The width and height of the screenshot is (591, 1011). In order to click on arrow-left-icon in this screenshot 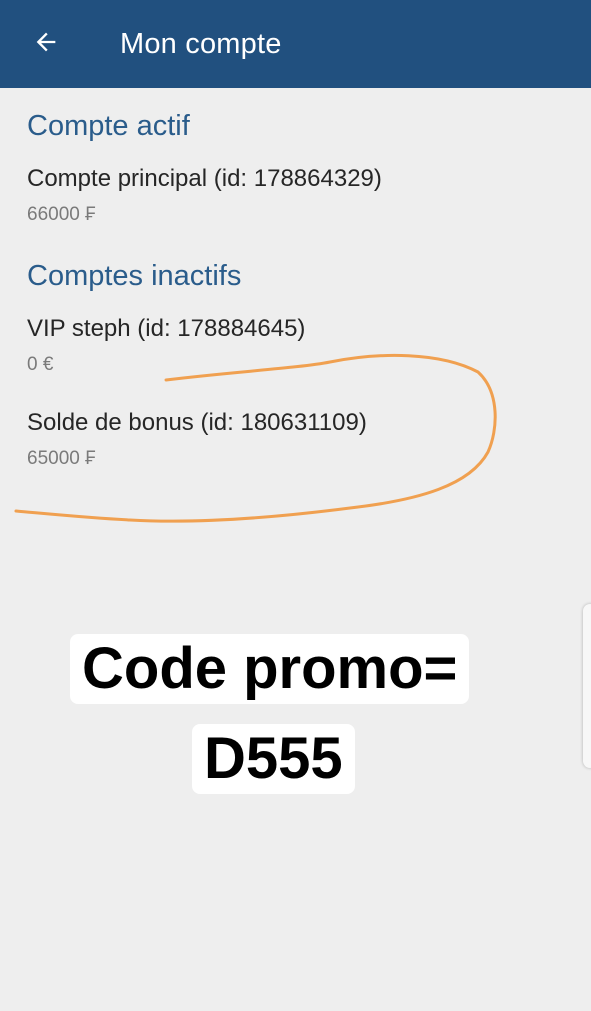, I will do `click(46, 42)`.